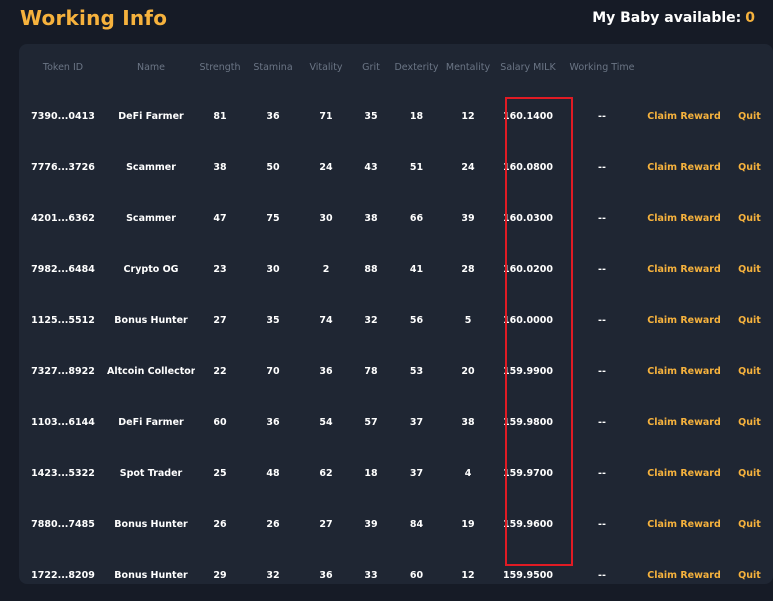  Describe the element at coordinates (151, 218) in the screenshot. I see `name-cell: Scammer` at that location.